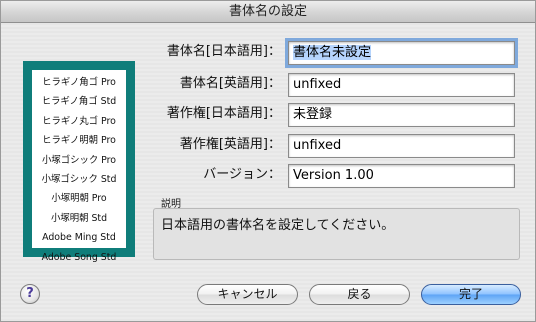 The image size is (536, 322). What do you see at coordinates (223, 51) in the screenshot?
I see `font-name-ja-label: 書体名[日本語用]：` at bounding box center [223, 51].